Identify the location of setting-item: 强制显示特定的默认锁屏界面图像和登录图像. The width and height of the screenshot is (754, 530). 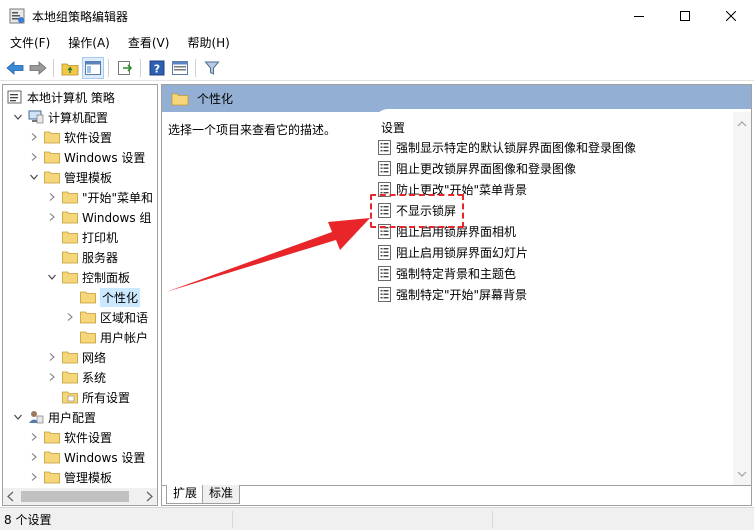
(507, 147).